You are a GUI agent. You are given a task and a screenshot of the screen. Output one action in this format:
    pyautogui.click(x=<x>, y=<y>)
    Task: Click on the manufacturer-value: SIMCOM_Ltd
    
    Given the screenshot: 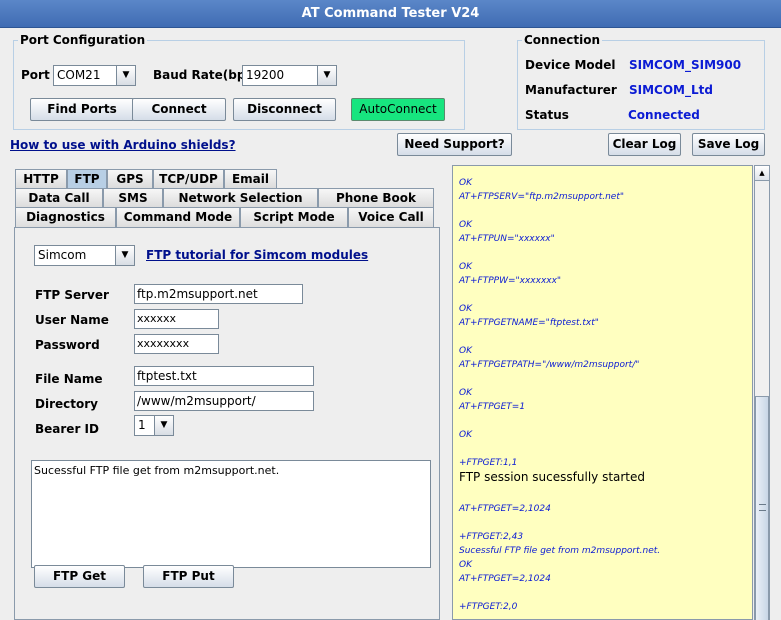 What is the action you would take?
    pyautogui.click(x=671, y=90)
    